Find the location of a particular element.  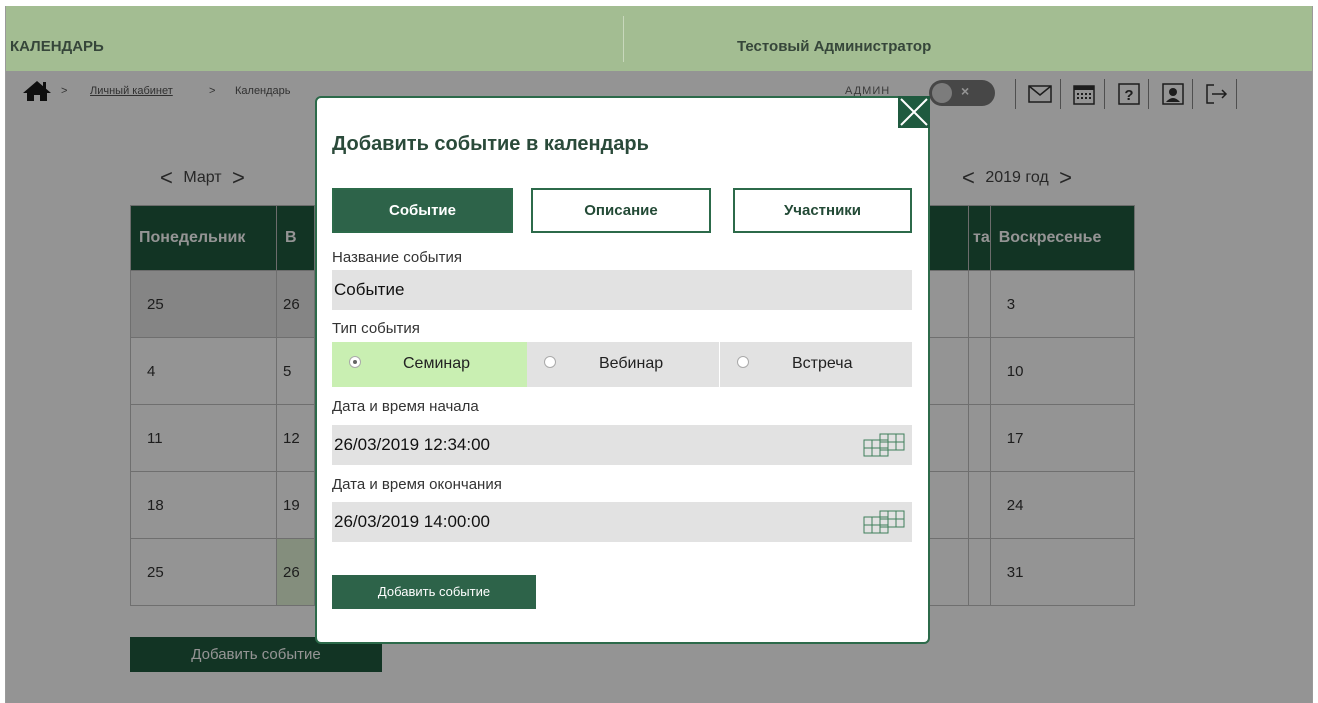

radio-option-meeting: Встреча is located at coordinates (815, 364).